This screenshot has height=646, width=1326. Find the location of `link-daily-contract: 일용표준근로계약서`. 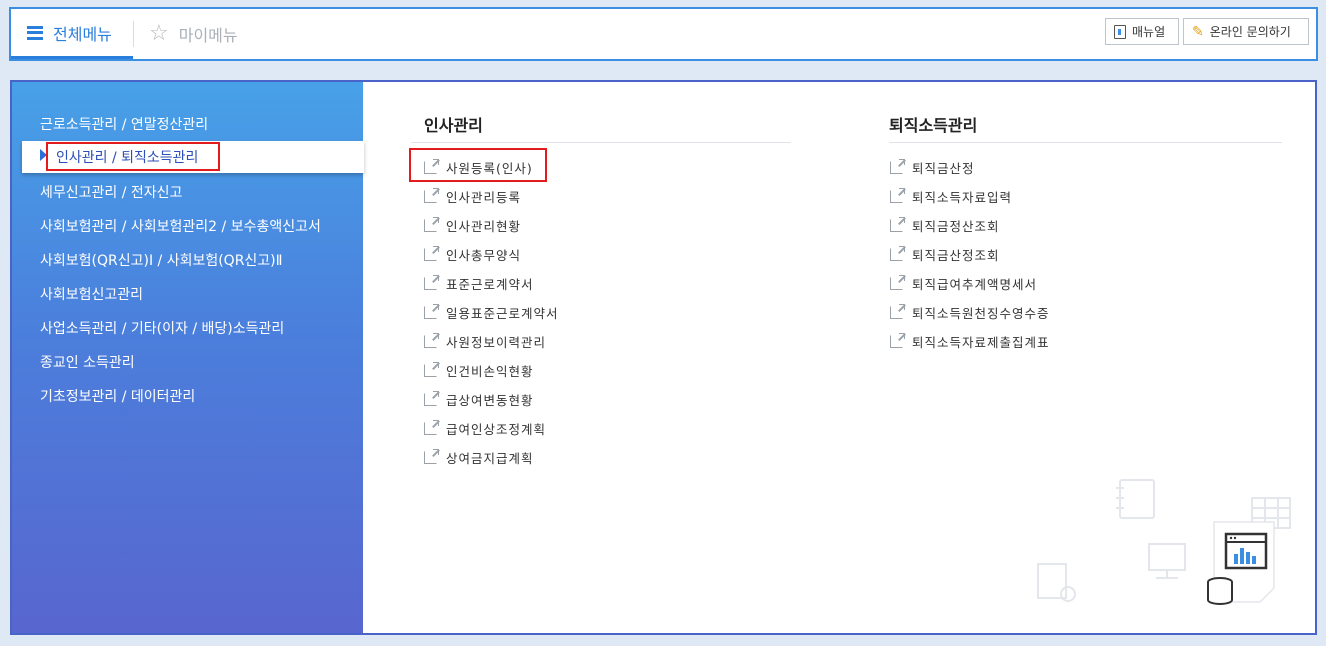

link-daily-contract: 일용표준근로계약서 is located at coordinates (491, 312).